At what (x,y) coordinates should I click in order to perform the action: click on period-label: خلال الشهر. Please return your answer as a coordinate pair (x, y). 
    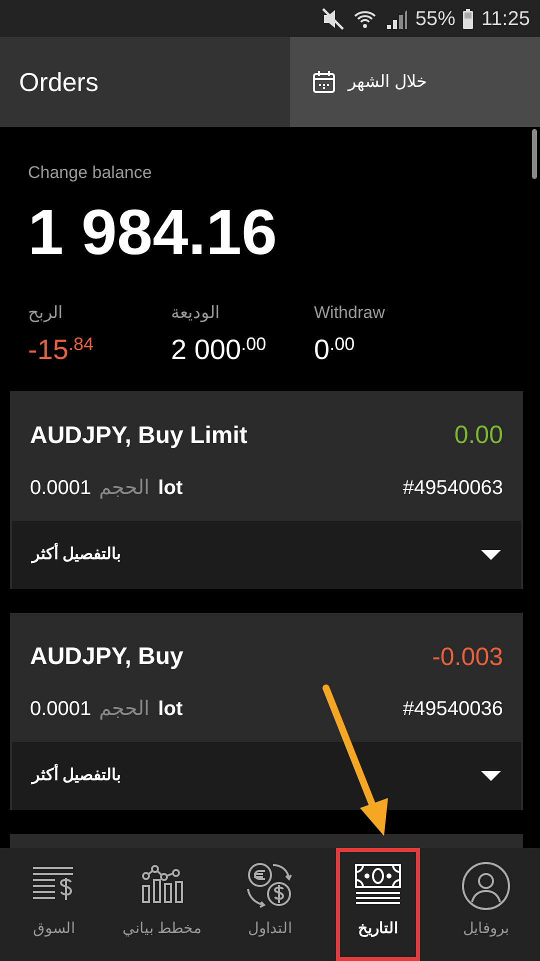
    Looking at the image, I should click on (388, 82).